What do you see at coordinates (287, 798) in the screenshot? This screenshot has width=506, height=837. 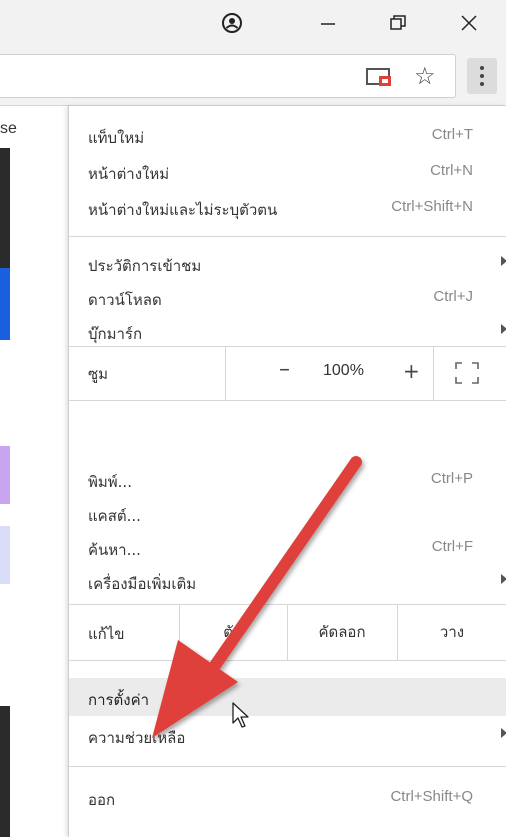 I see `menu-item-exit: ออก Ctrl+Shift+Q` at bounding box center [287, 798].